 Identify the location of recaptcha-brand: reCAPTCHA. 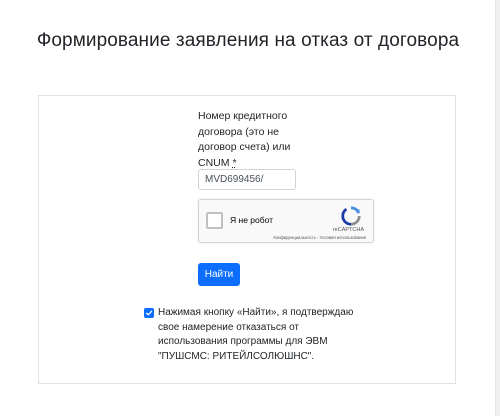
(348, 230).